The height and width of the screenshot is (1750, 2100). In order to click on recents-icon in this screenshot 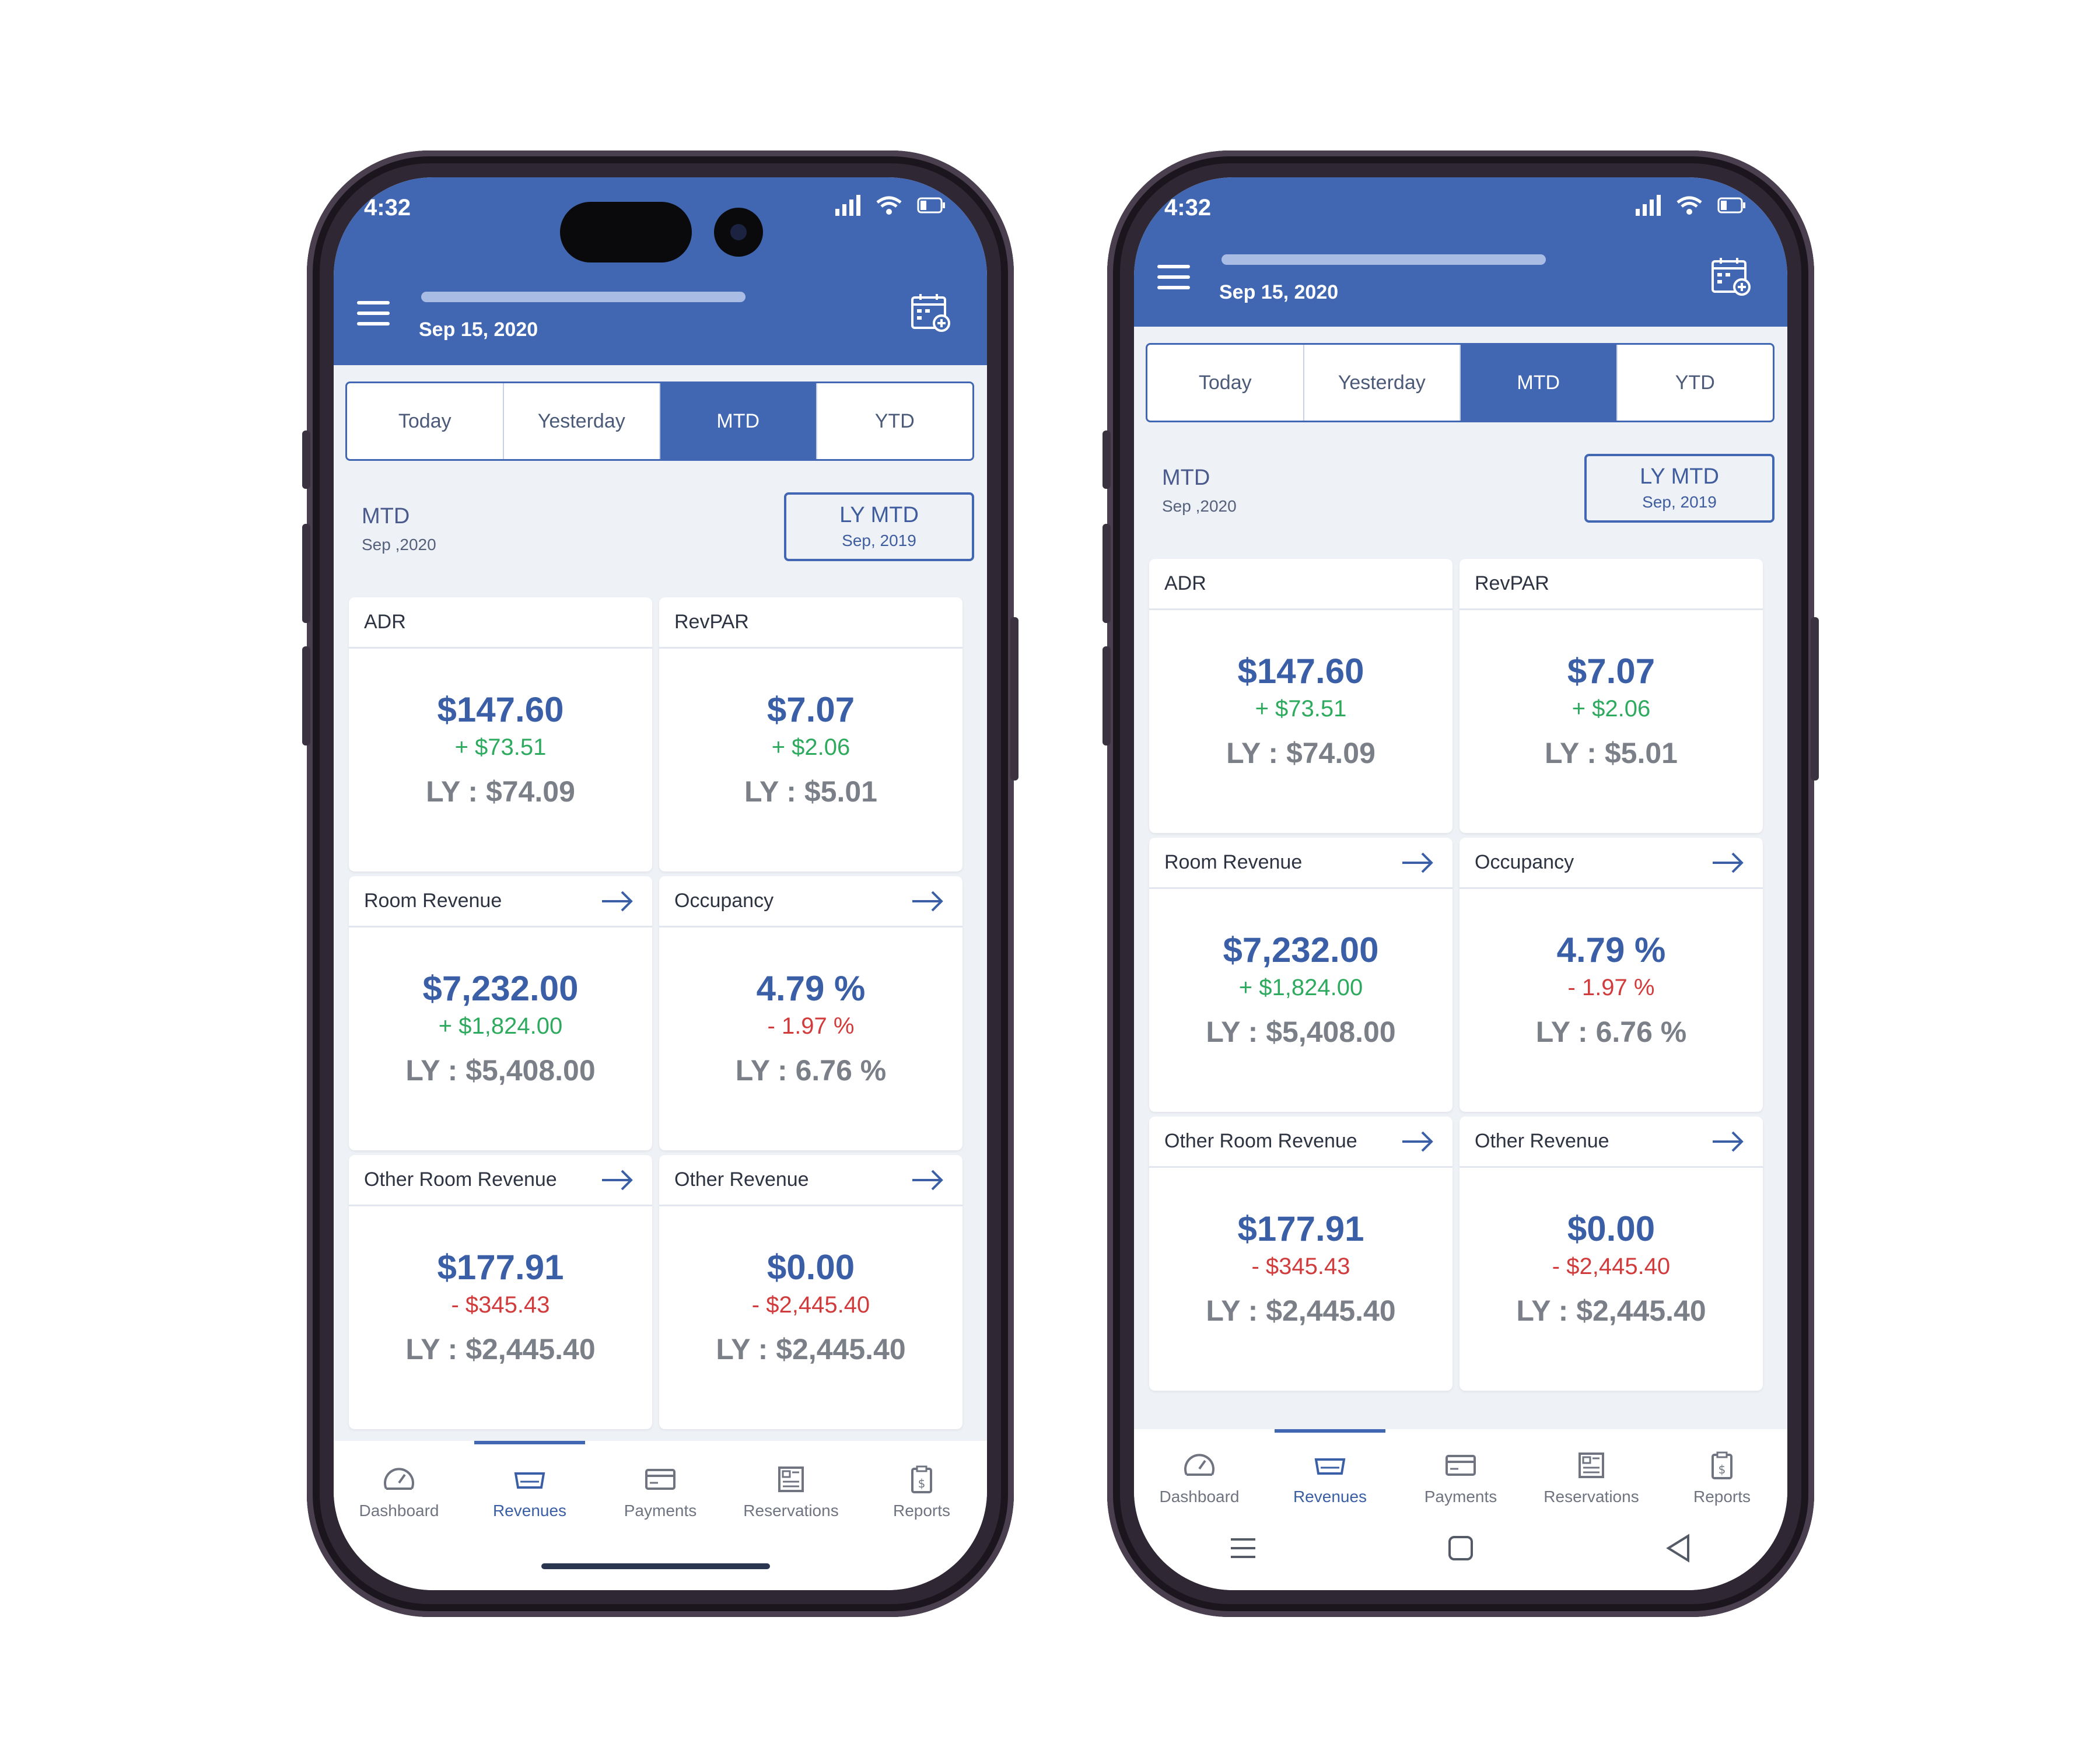, I will do `click(1243, 1548)`.